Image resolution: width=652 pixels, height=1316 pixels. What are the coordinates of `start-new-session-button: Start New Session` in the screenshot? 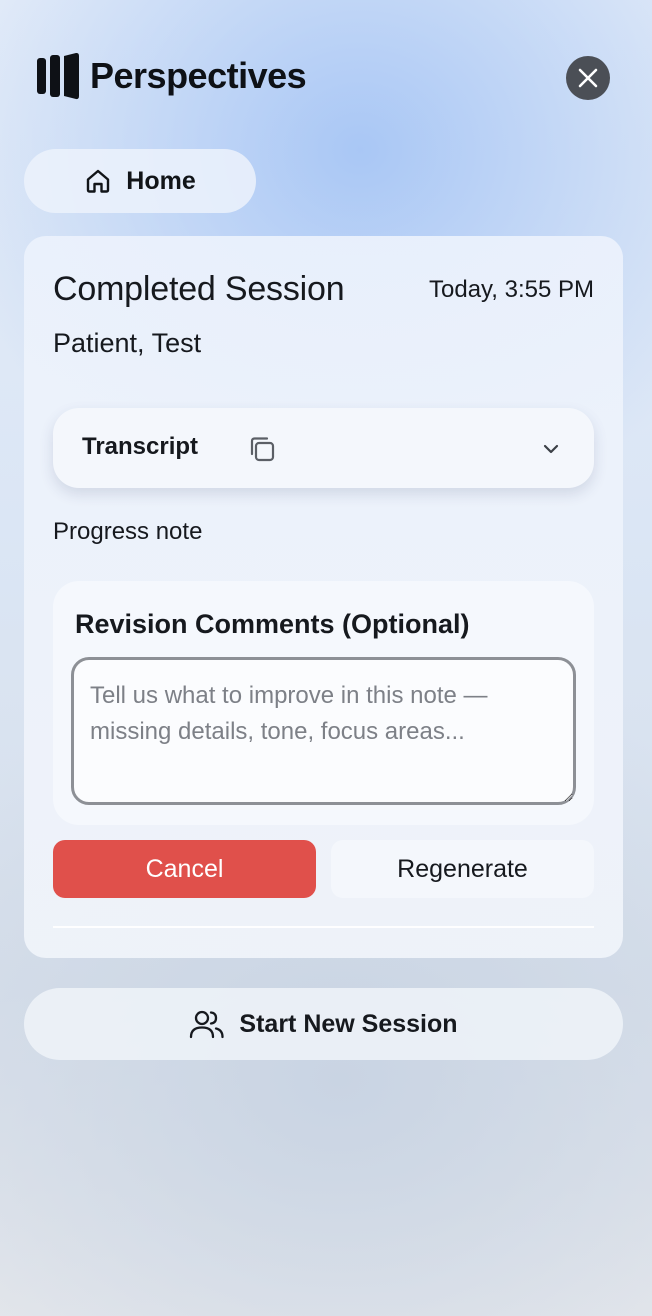 It's located at (323, 1024).